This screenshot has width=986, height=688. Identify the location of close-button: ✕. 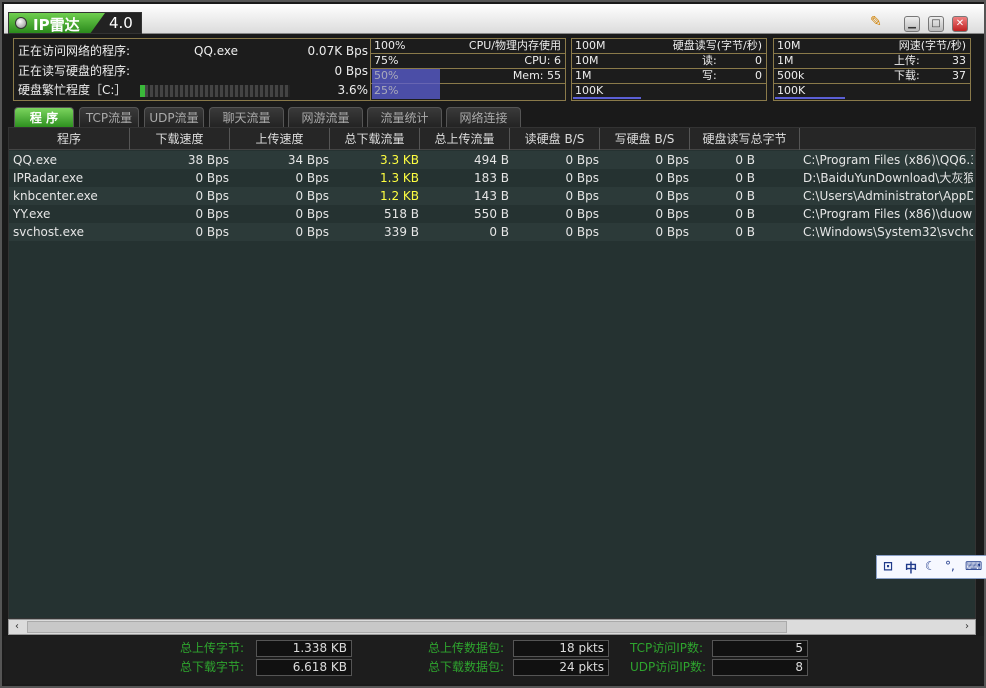
(960, 24).